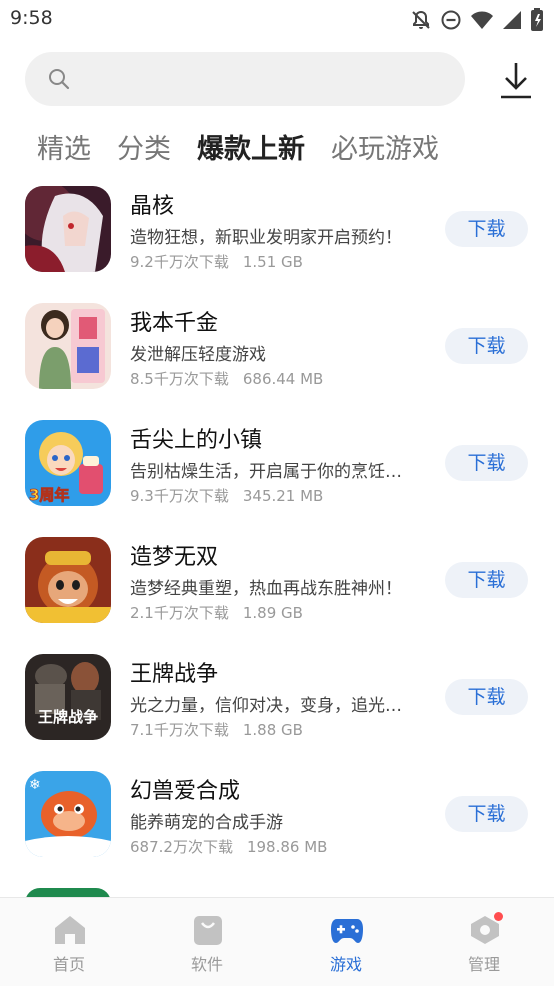 Image resolution: width=554 pixels, height=986 pixels. Describe the element at coordinates (179, 730) in the screenshot. I see `download-count: 7.1千万次下载` at that location.